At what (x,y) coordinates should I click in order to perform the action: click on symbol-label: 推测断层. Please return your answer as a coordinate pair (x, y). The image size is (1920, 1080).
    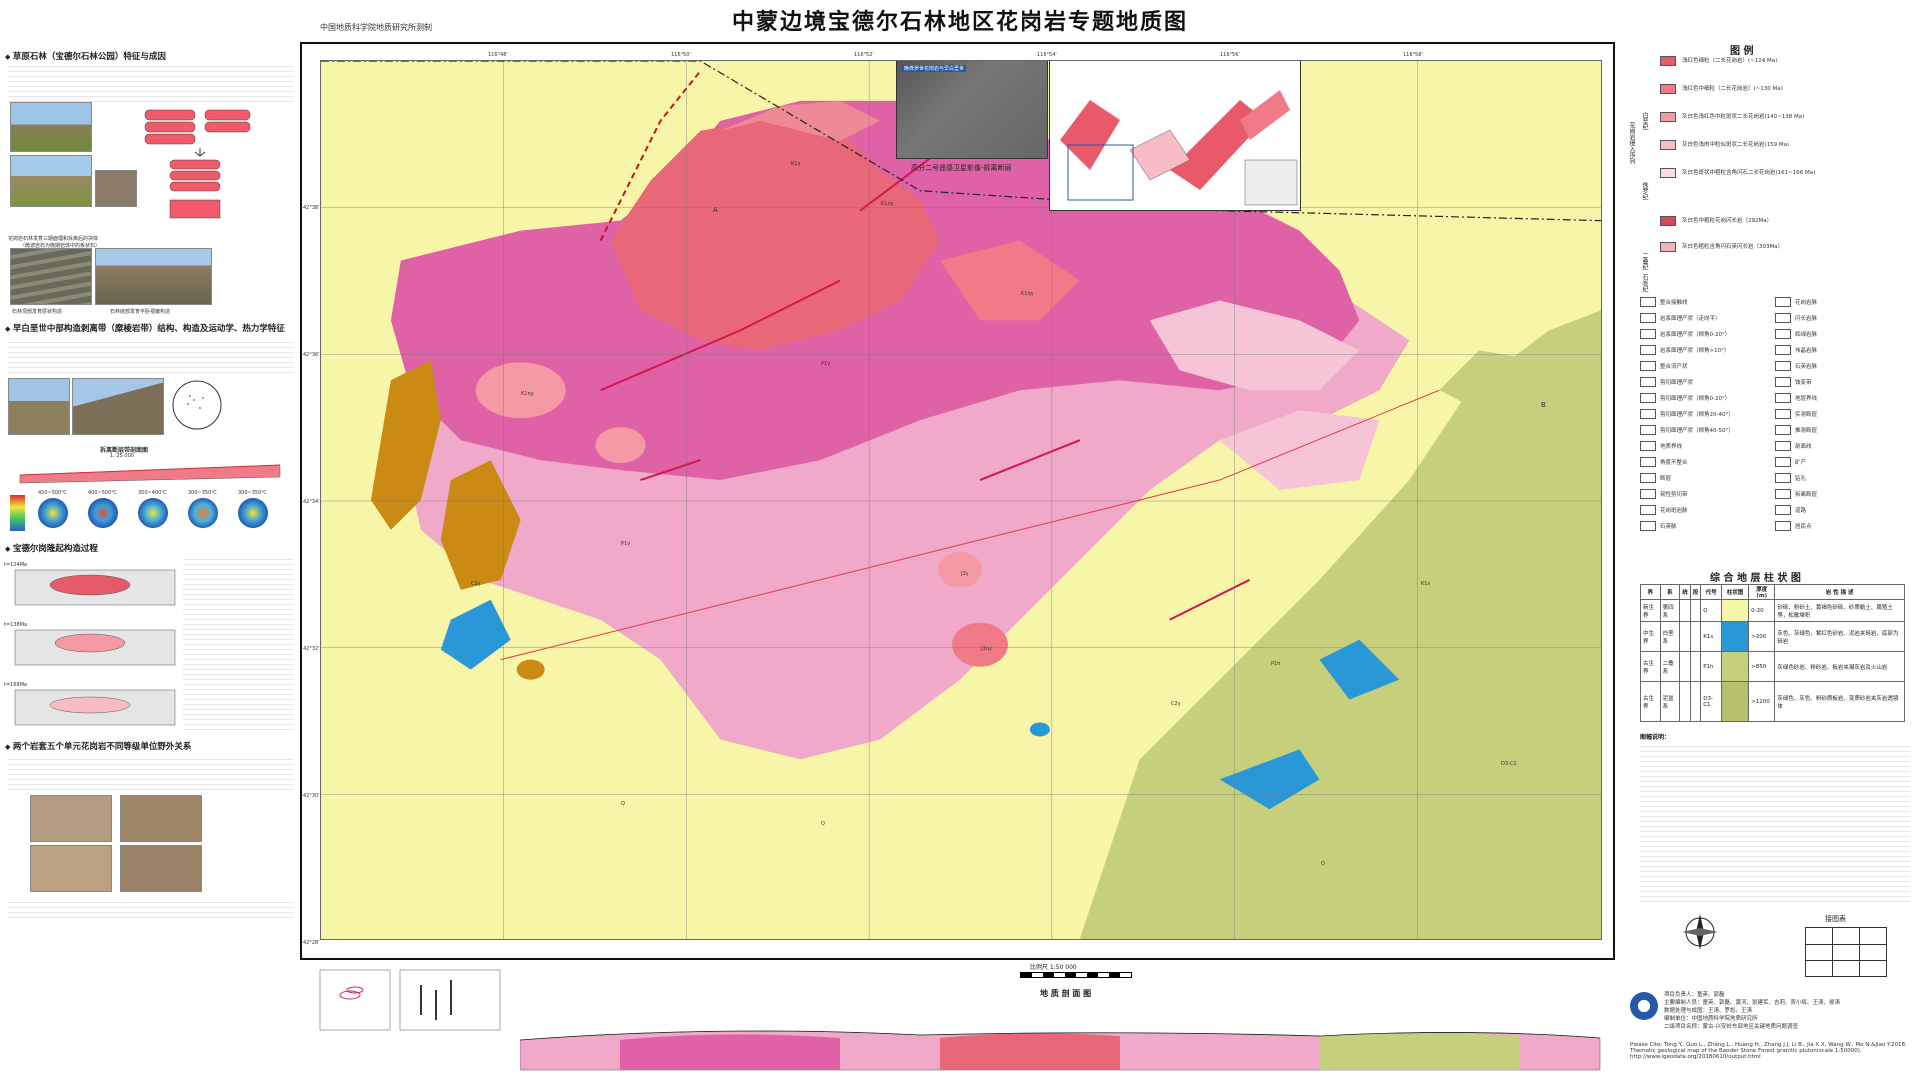
    Looking at the image, I should click on (1806, 431).